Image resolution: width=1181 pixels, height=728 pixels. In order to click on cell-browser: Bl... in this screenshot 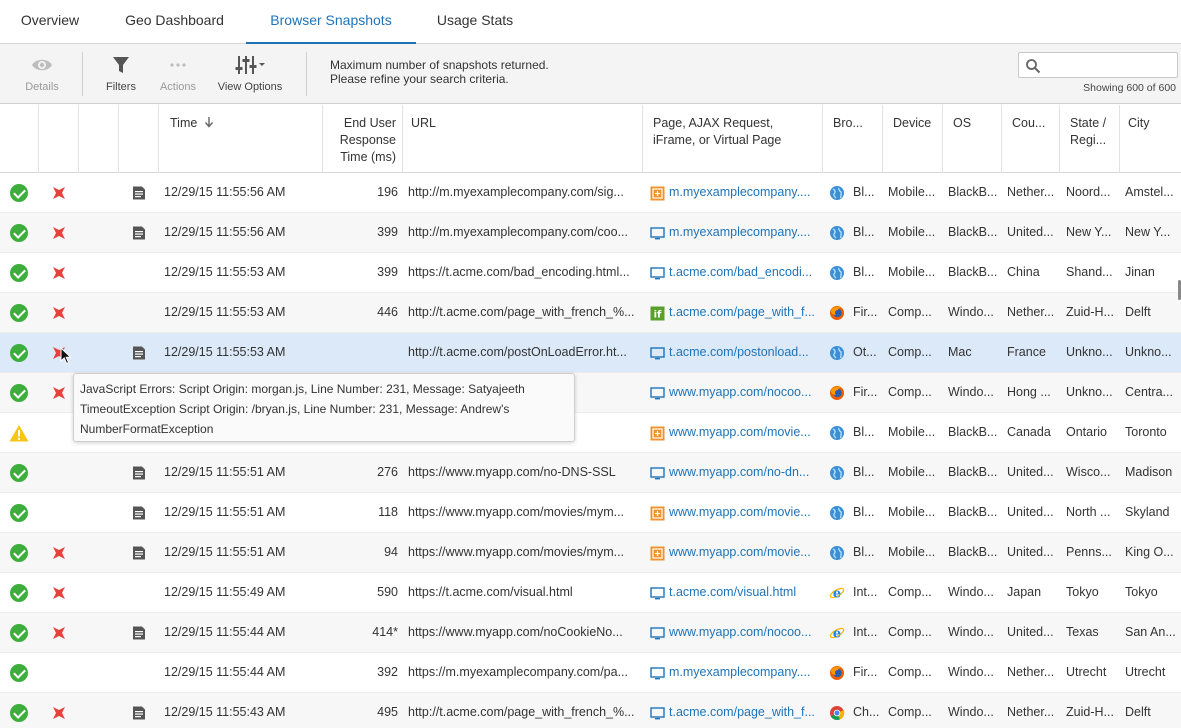, I will do `click(864, 552)`.